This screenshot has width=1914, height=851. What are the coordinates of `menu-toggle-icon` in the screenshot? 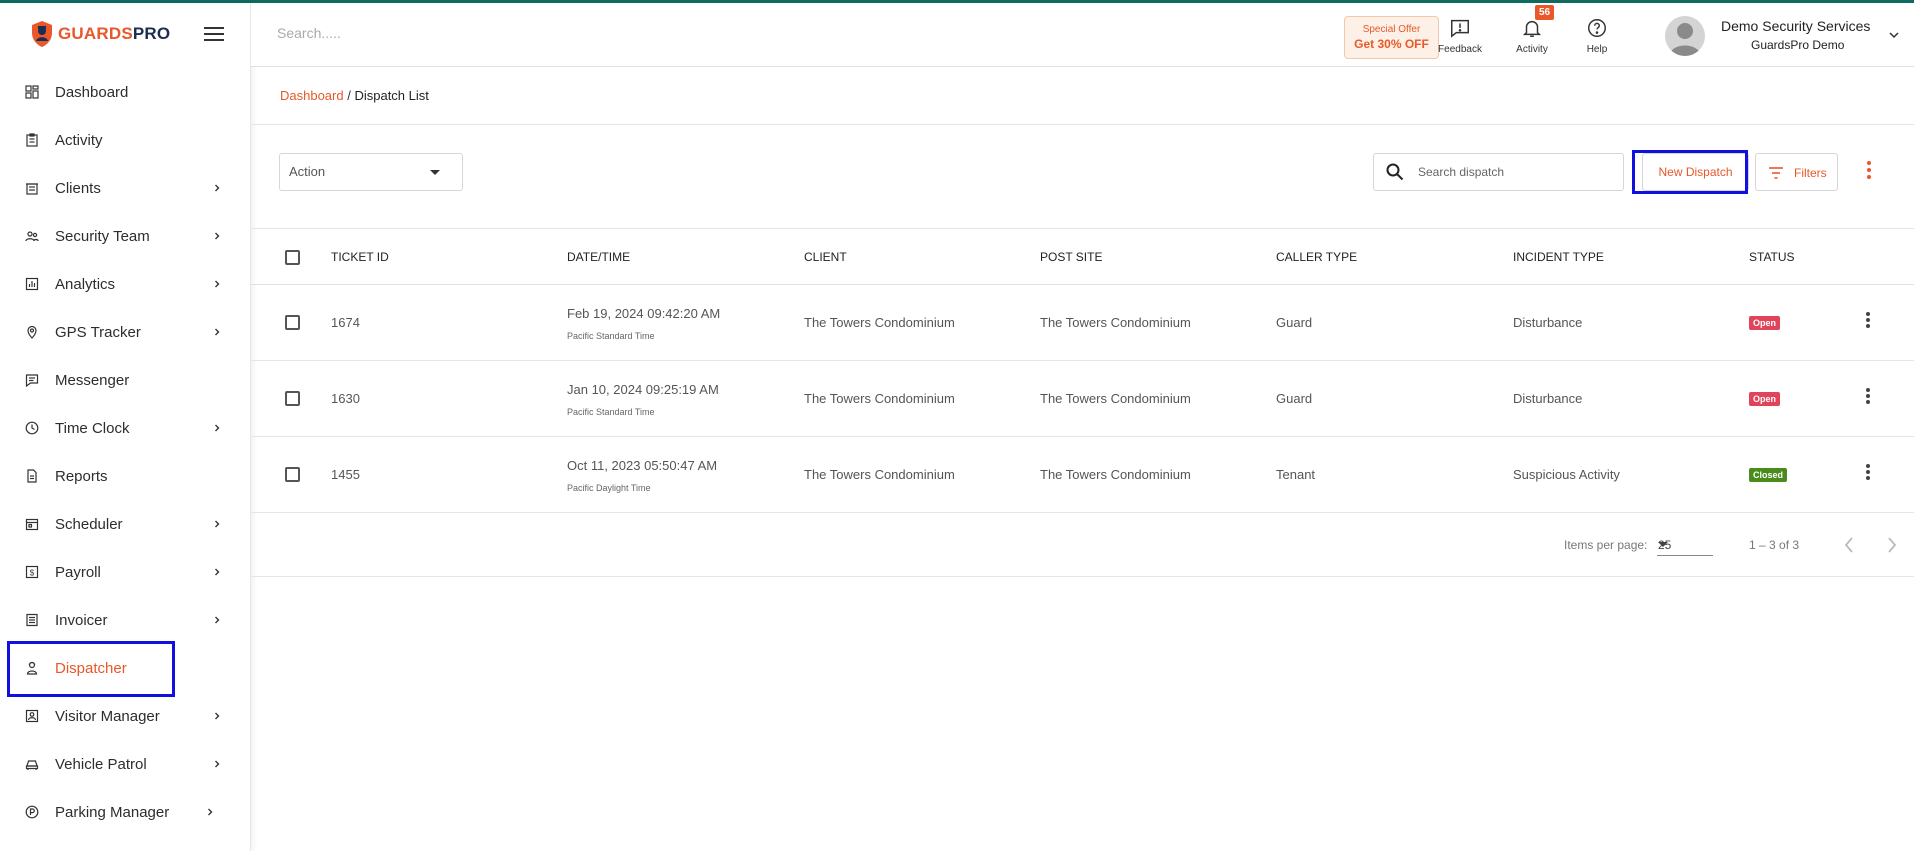 It's located at (214, 34).